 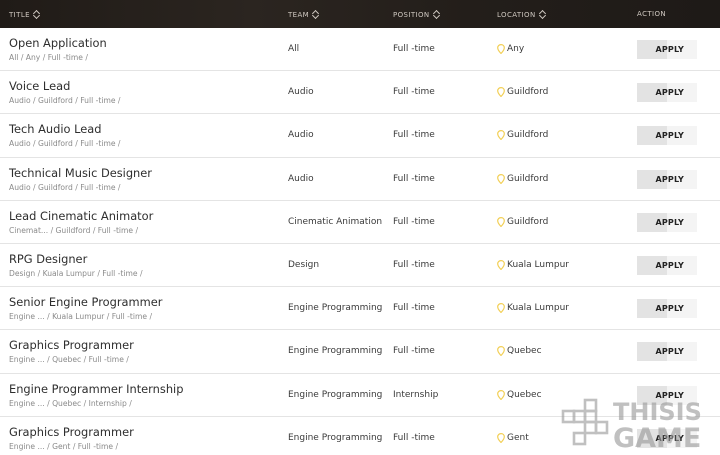 What do you see at coordinates (651, 14) in the screenshot?
I see `column-header-action: ACTION` at bounding box center [651, 14].